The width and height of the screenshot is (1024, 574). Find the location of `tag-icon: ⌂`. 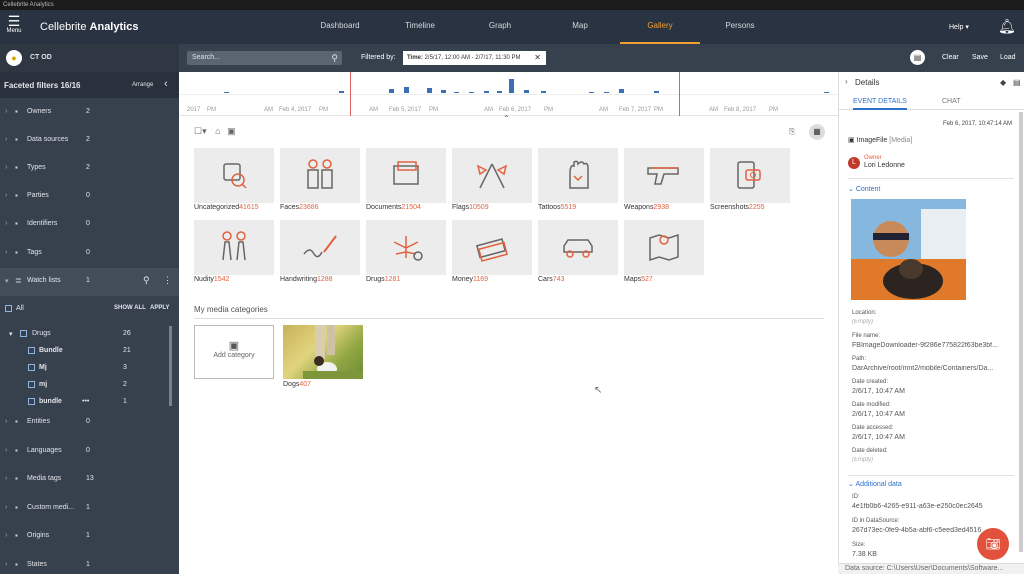

tag-icon: ⌂ is located at coordinates (217, 131).